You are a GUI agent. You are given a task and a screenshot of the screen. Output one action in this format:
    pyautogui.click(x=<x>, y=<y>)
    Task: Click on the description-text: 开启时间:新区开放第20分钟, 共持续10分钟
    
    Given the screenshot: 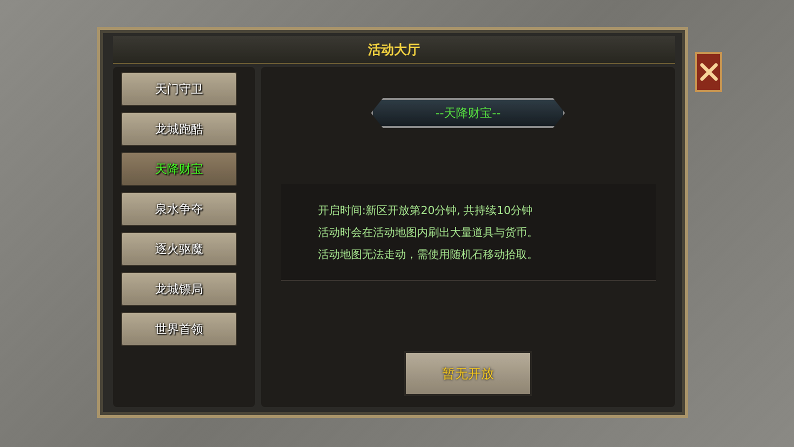 What is the action you would take?
    pyautogui.click(x=426, y=210)
    